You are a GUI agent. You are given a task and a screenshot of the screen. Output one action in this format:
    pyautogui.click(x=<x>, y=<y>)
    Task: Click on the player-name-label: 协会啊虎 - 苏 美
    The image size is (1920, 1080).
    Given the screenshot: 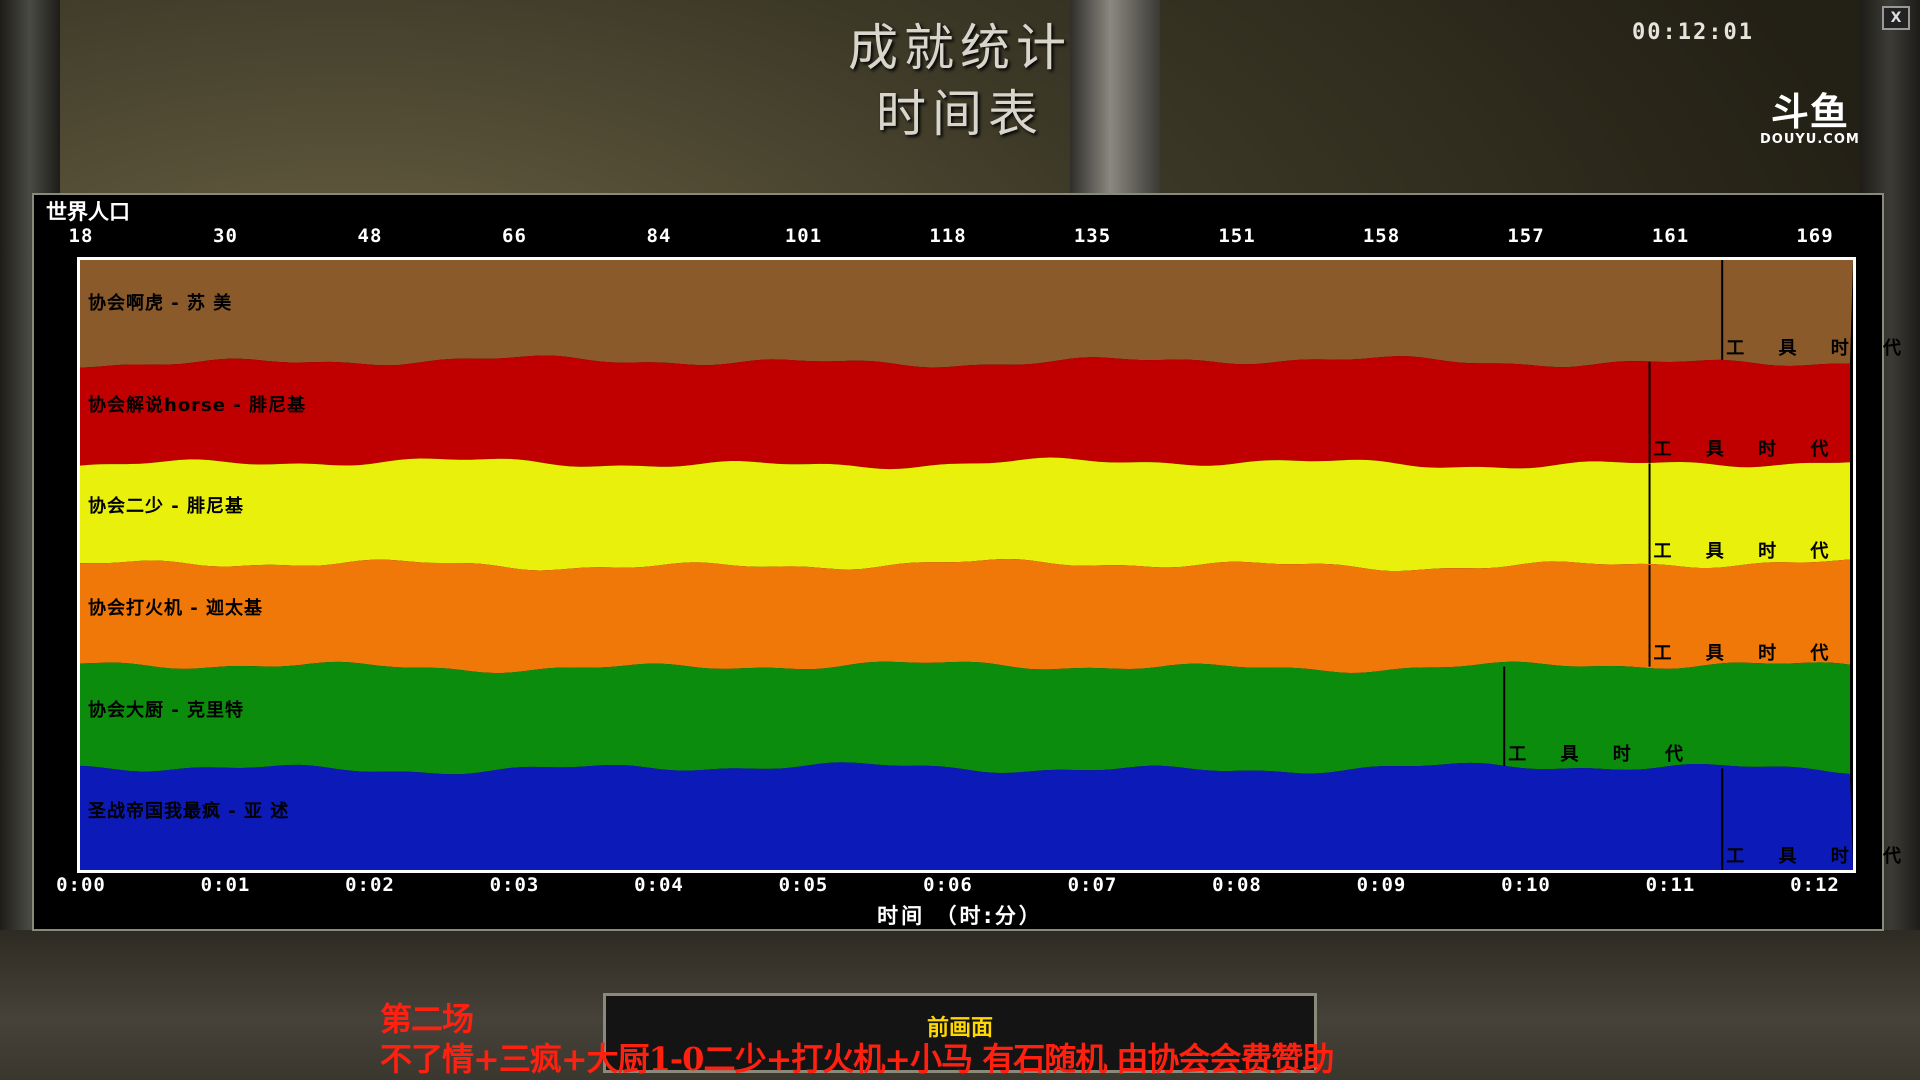 What is the action you would take?
    pyautogui.click(x=160, y=303)
    